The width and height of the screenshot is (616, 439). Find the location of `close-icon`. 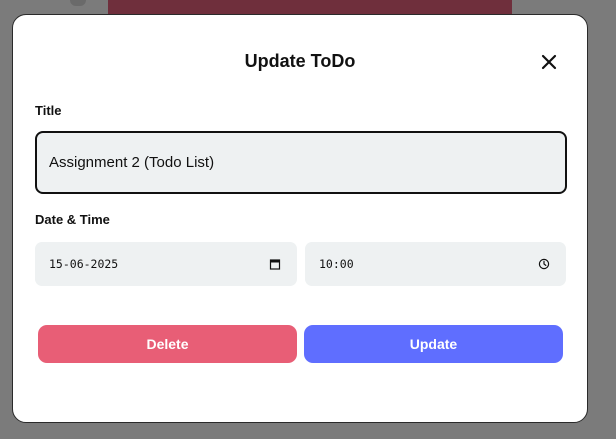

close-icon is located at coordinates (549, 62).